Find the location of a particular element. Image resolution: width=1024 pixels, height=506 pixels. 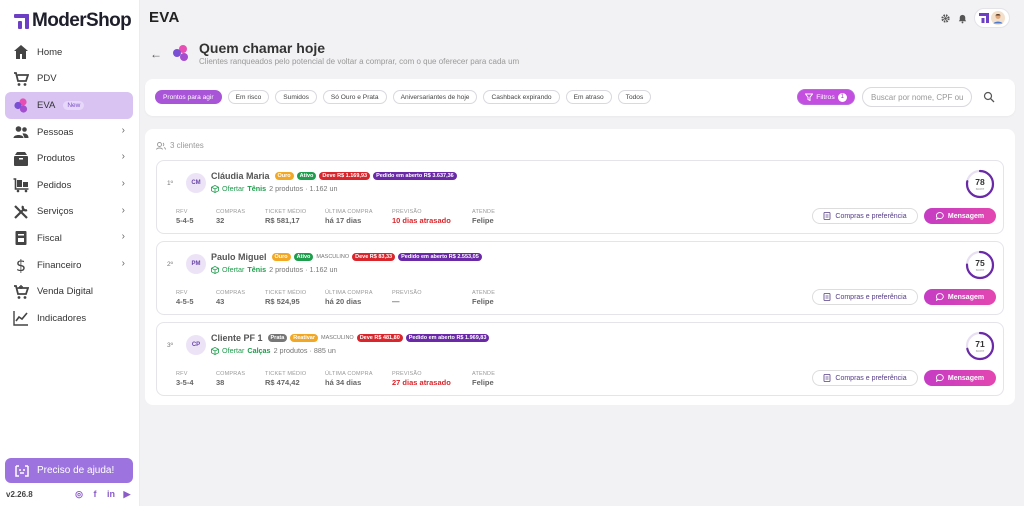

filter-chip: Só Ouro e Prata is located at coordinates (354, 97).